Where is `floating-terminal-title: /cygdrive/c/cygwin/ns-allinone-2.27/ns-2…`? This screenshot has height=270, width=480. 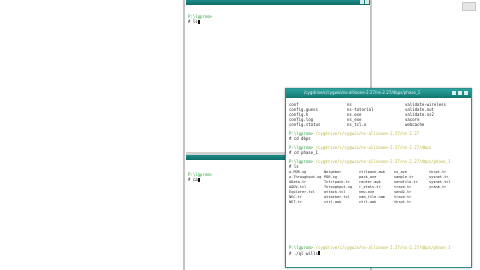 floating-terminal-title: /cygdrive/c/cygwin/ns-allinone-2.27/ns-2… is located at coordinates (362, 92).